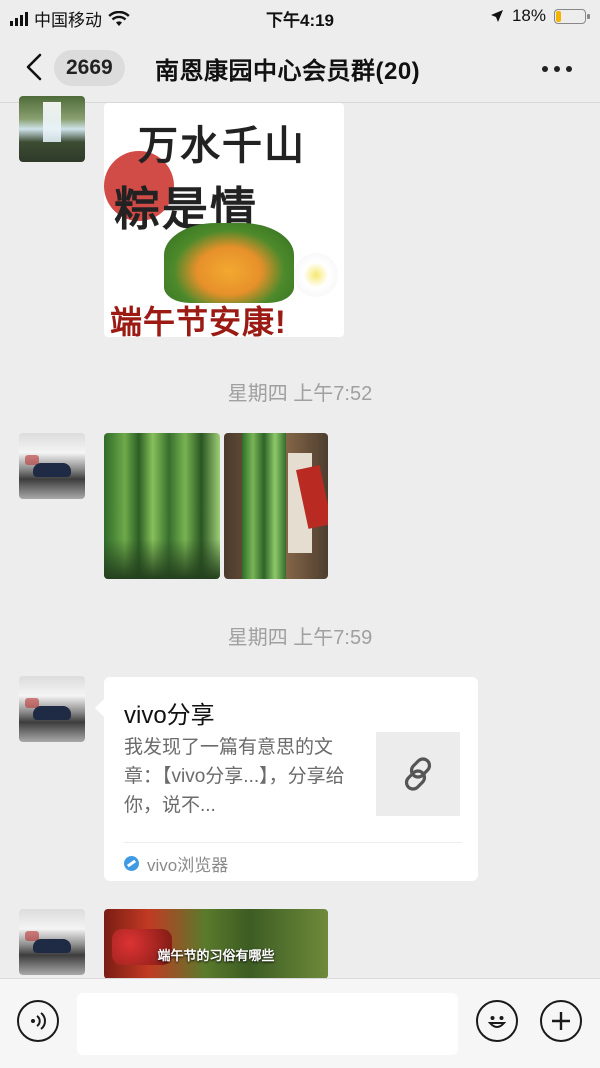 The image size is (600, 1068). What do you see at coordinates (35, 67) in the screenshot?
I see `chevron-left-icon` at bounding box center [35, 67].